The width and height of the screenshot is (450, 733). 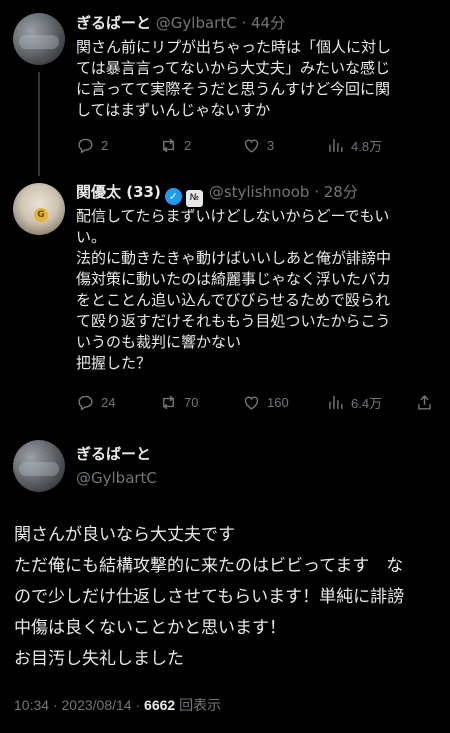 I want to click on retweet-button: 2, so click(x=175, y=145).